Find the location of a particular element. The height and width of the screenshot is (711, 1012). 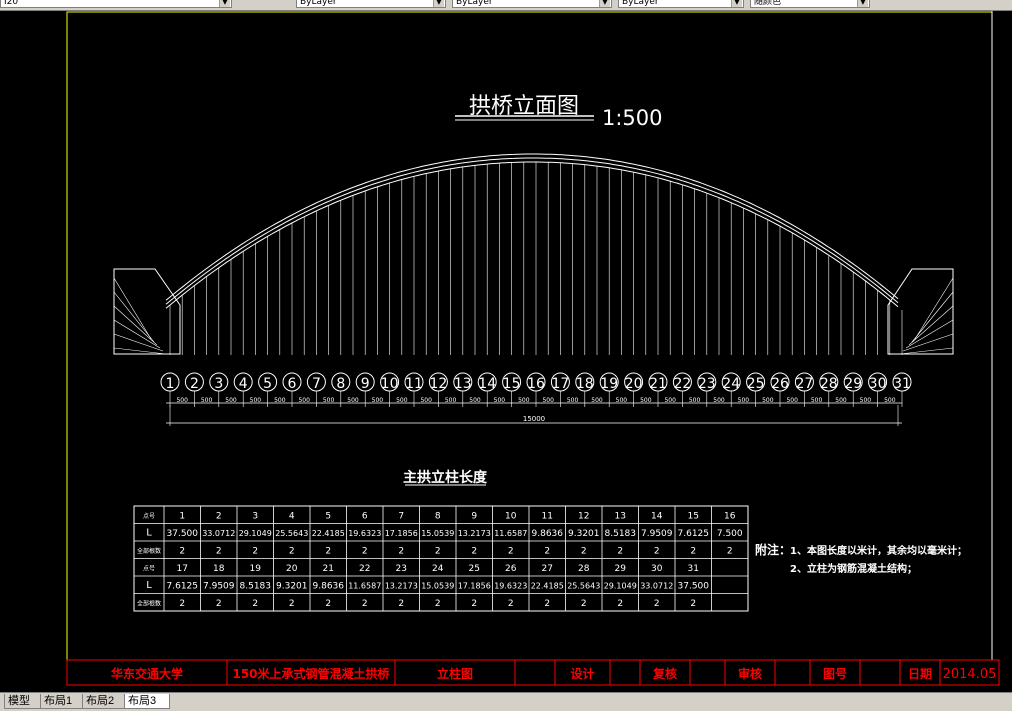

notes-label: 附注： is located at coordinates (773, 549).